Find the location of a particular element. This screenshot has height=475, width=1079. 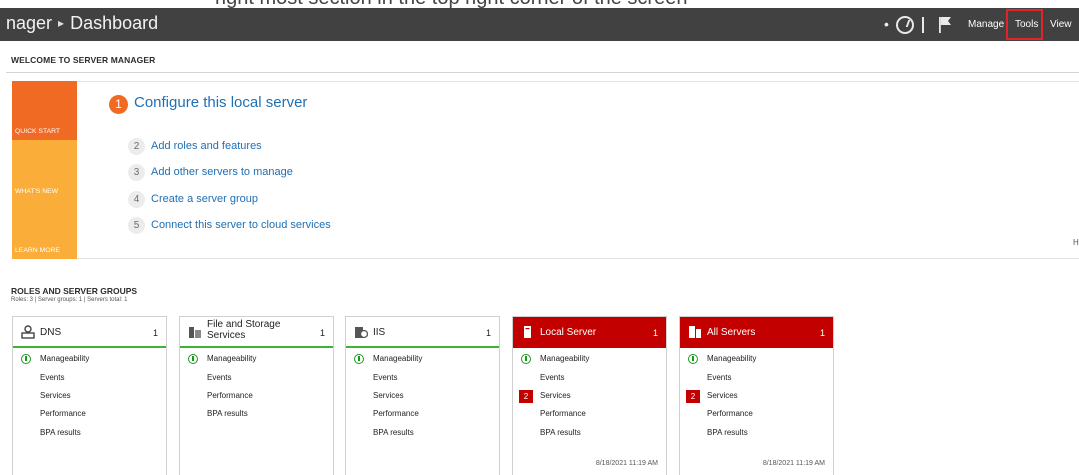

card-header: DNS 1 is located at coordinates (89, 332).